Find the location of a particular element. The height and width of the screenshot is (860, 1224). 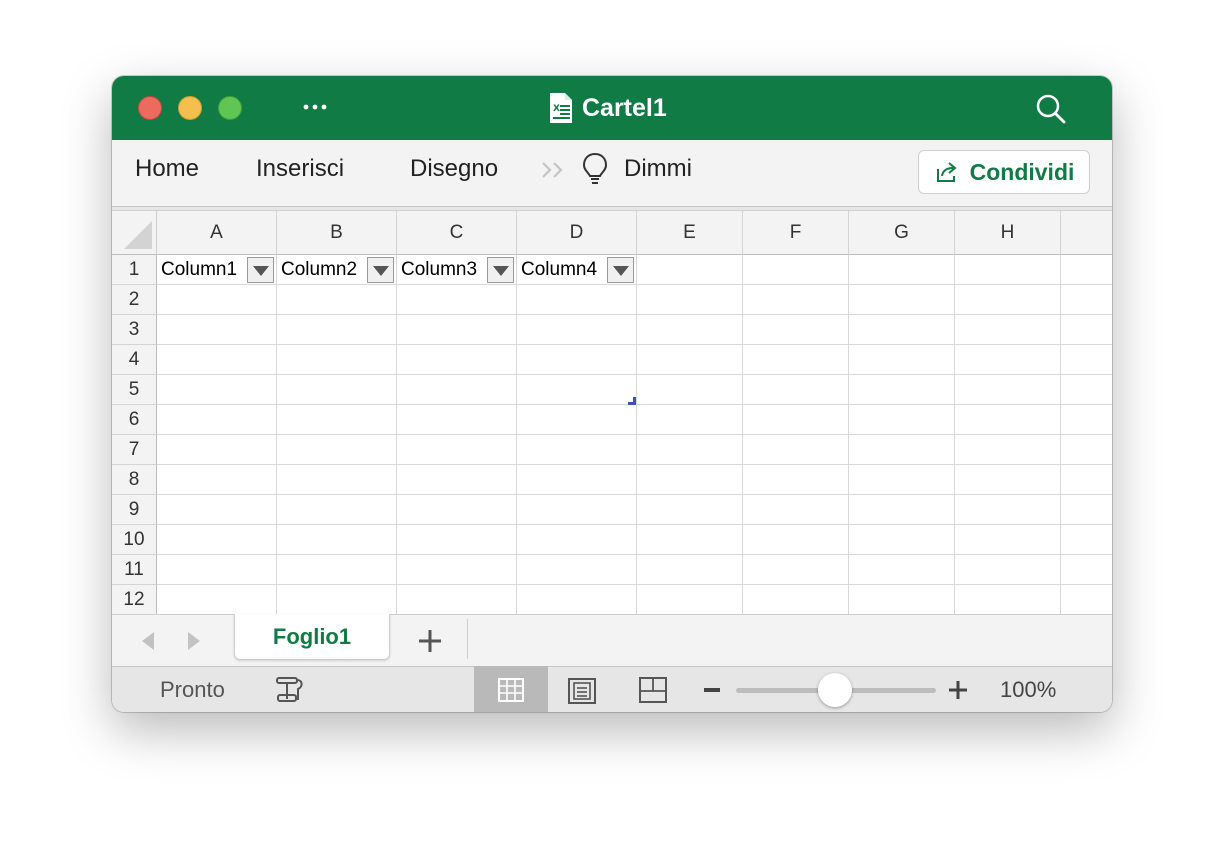

status-bar: Pronto 100% is located at coordinates (612, 689).